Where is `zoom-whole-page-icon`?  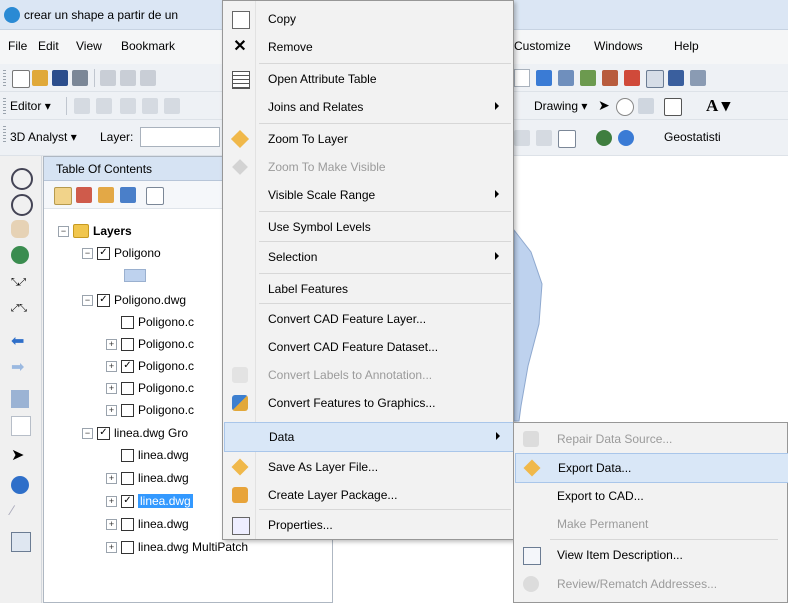 zoom-whole-page-icon is located at coordinates (646, 106).